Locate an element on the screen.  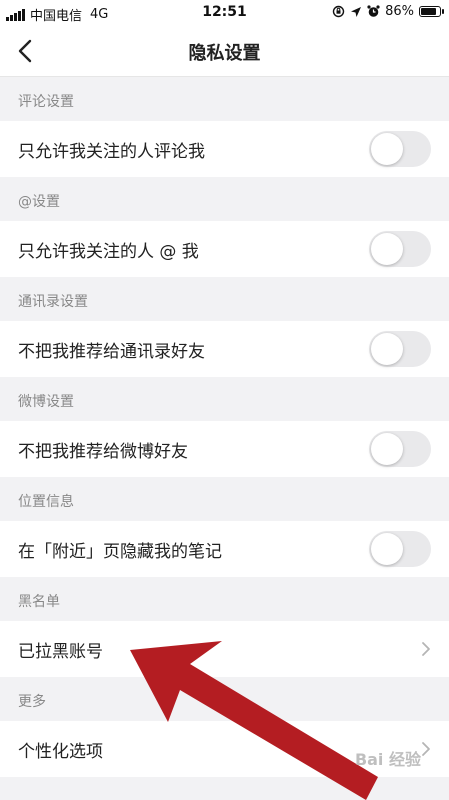
comments-toggle is located at coordinates (400, 149).